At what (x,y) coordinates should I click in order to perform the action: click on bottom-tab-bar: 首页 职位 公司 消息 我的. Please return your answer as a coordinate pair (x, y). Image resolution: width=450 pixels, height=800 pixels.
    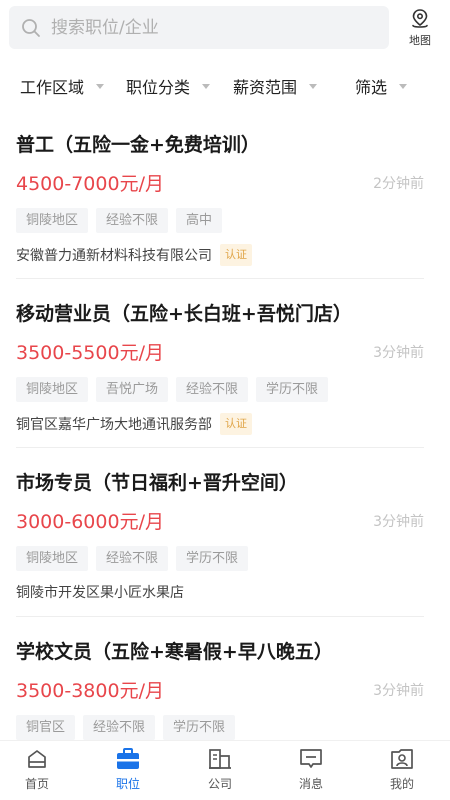
    Looking at the image, I should click on (225, 770).